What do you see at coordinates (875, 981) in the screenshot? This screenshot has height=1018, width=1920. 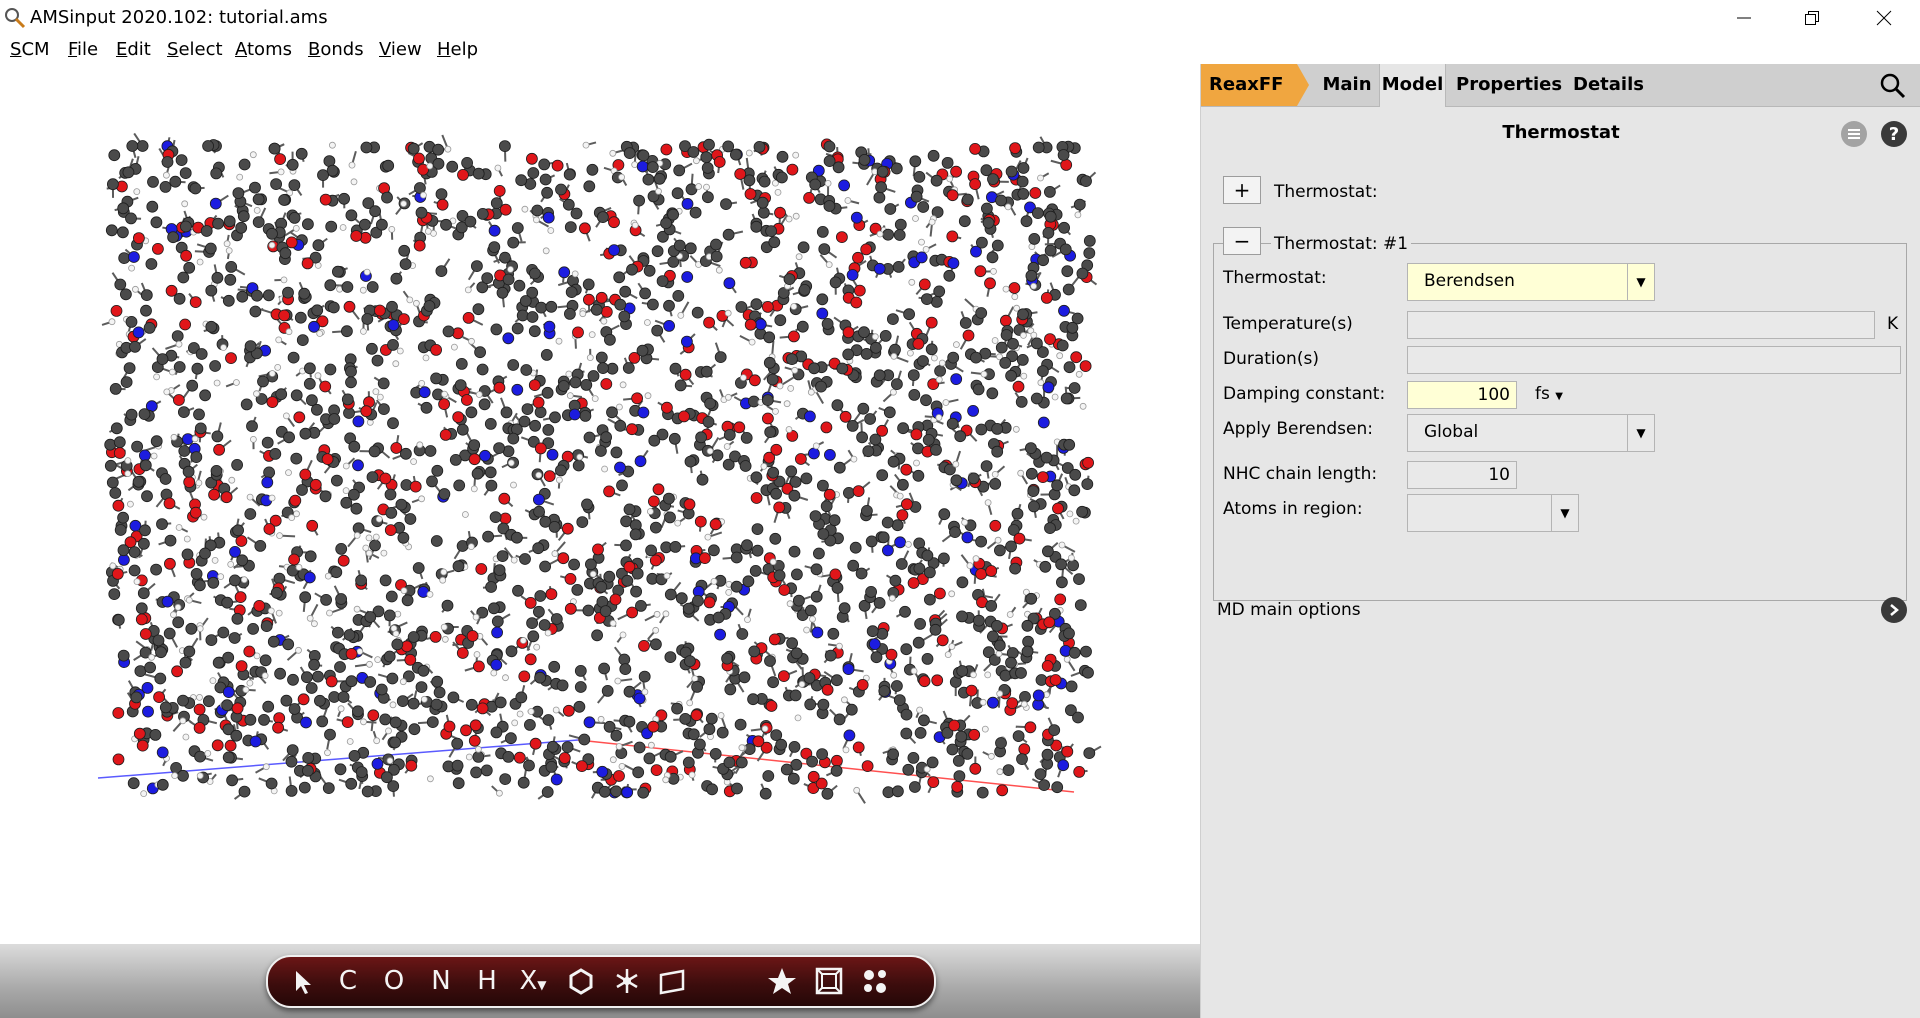 I see `dots-cluster-icon` at bounding box center [875, 981].